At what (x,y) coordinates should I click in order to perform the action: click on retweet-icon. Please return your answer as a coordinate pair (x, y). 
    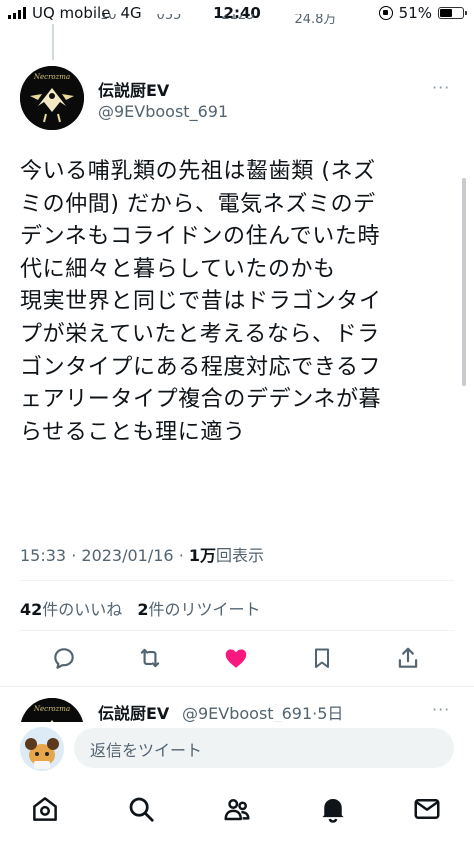
    Looking at the image, I should click on (150, 658).